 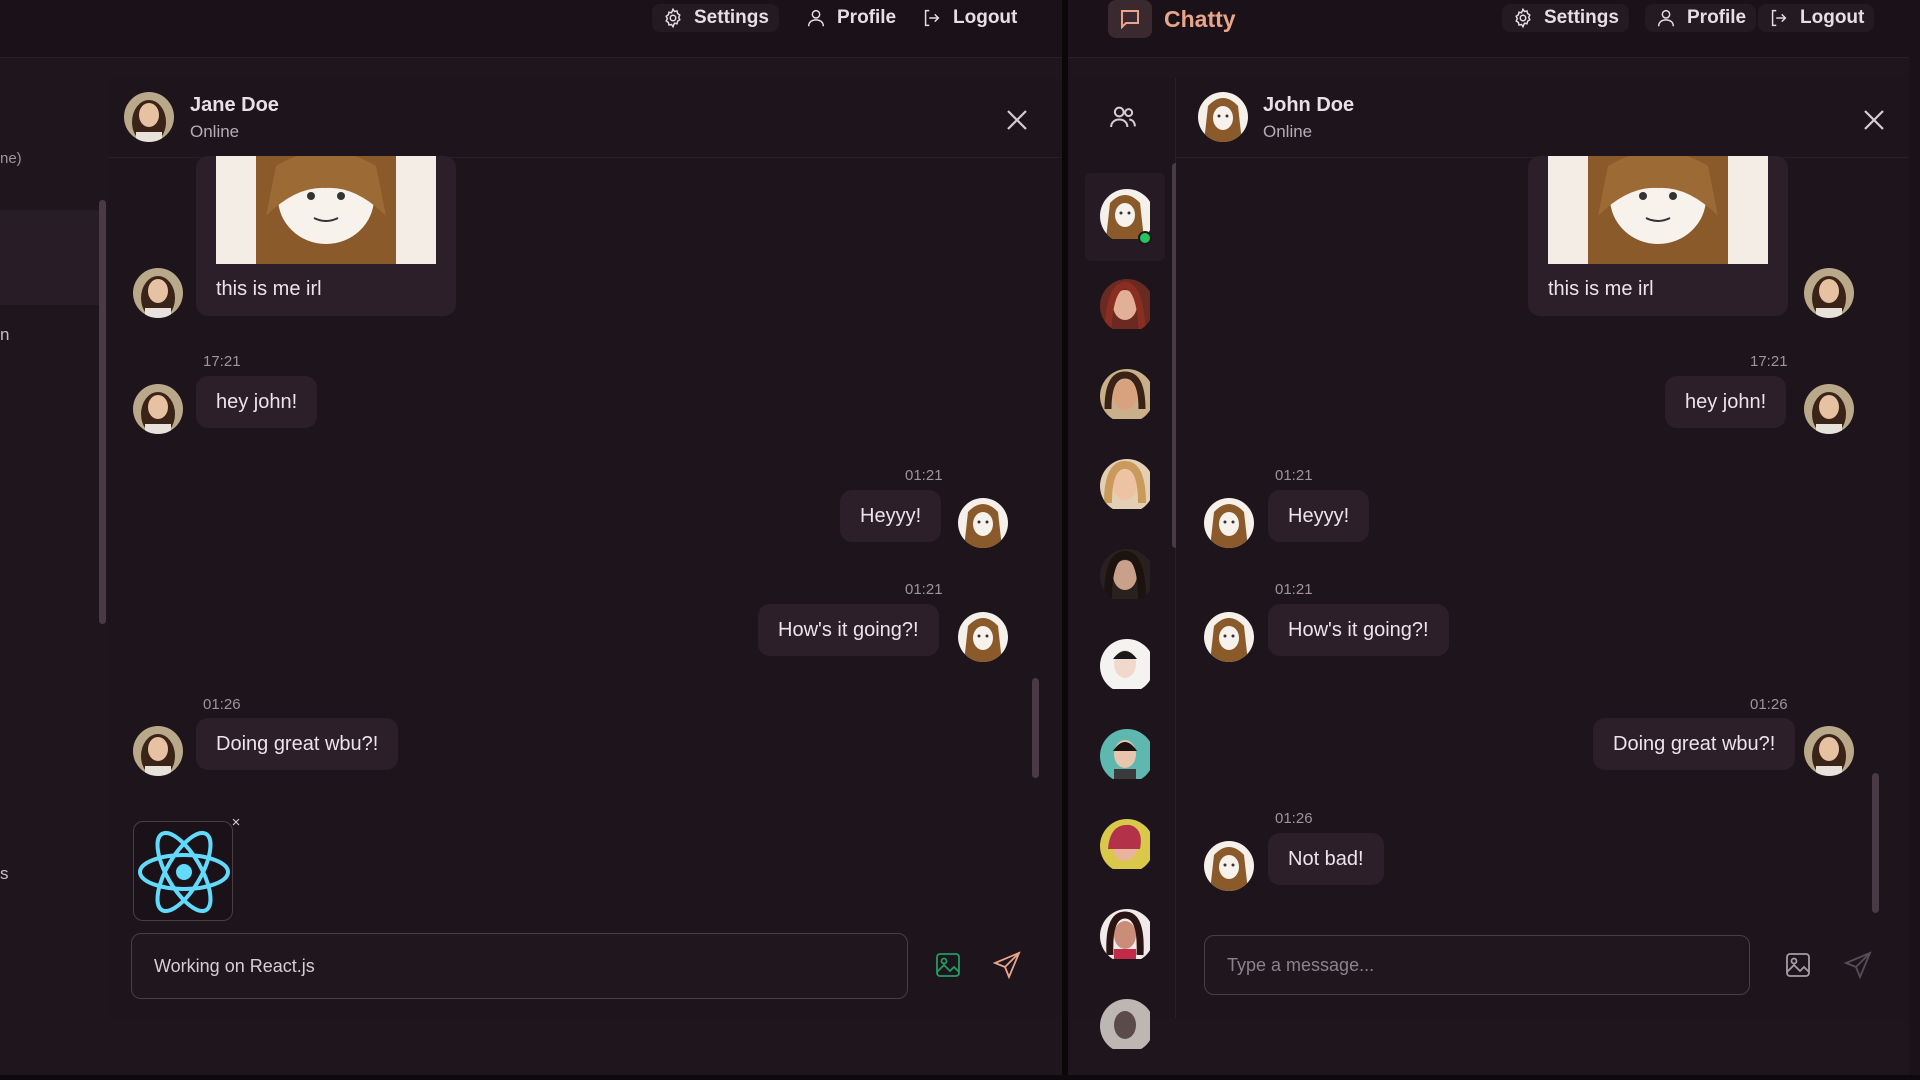 What do you see at coordinates (960, 1077) in the screenshot?
I see `bottom-edge` at bounding box center [960, 1077].